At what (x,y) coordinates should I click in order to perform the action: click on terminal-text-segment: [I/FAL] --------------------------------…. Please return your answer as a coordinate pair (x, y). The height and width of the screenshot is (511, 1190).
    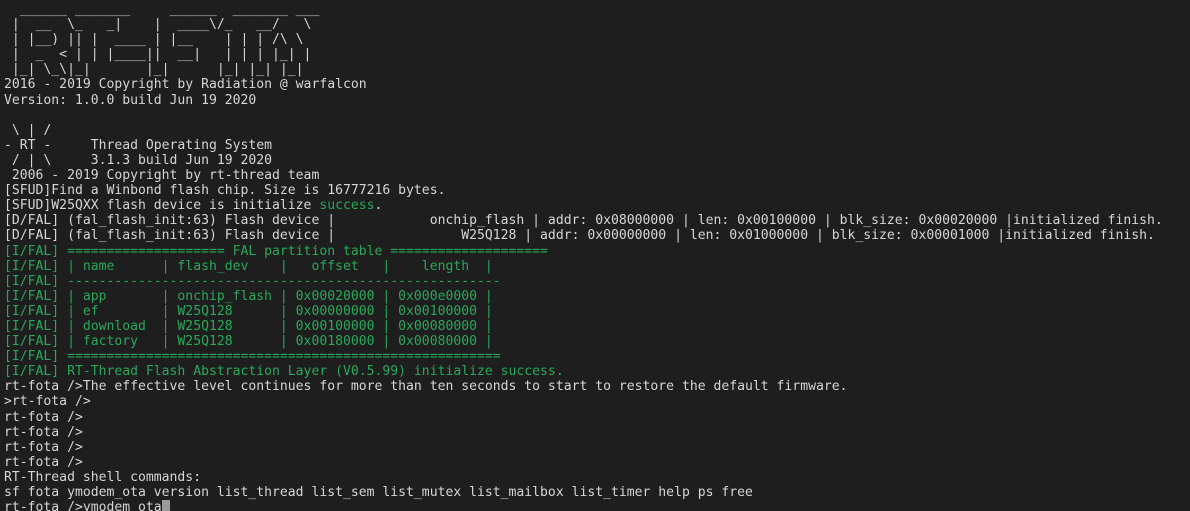
    Looking at the image, I should click on (252, 281).